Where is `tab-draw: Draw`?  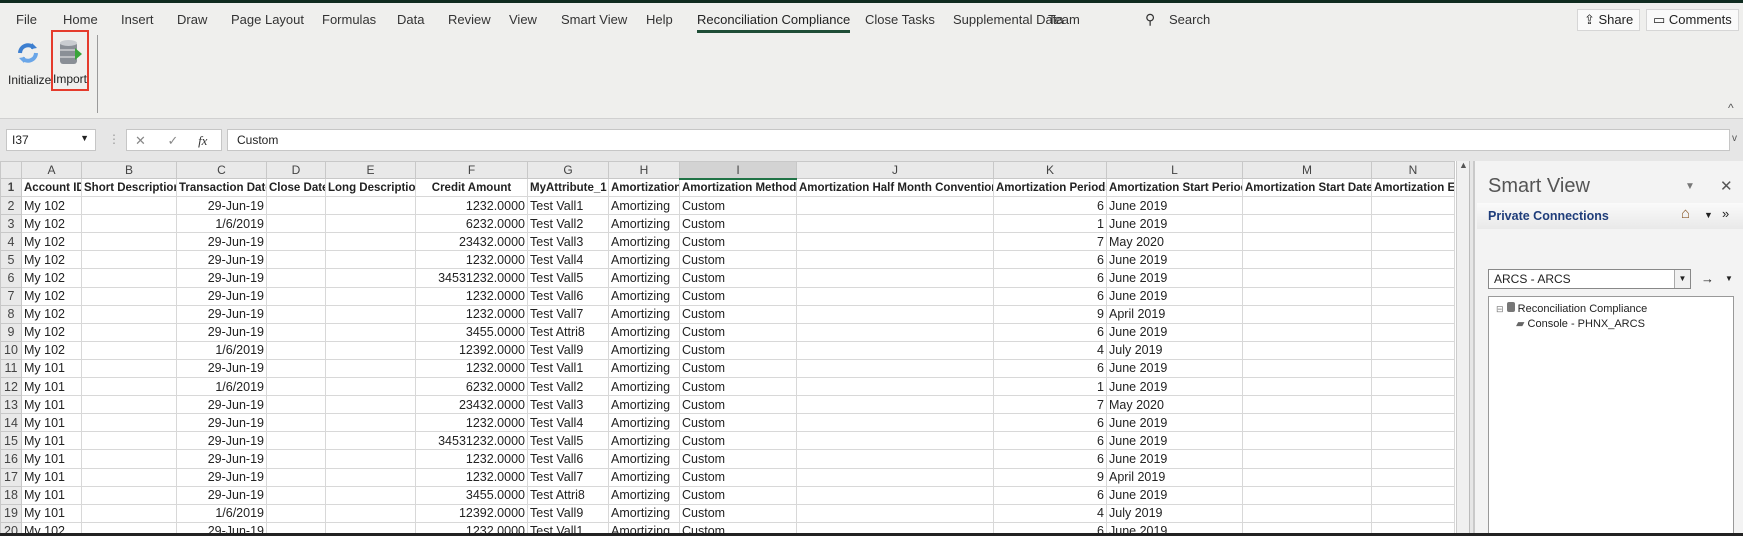
tab-draw: Draw is located at coordinates (192, 19).